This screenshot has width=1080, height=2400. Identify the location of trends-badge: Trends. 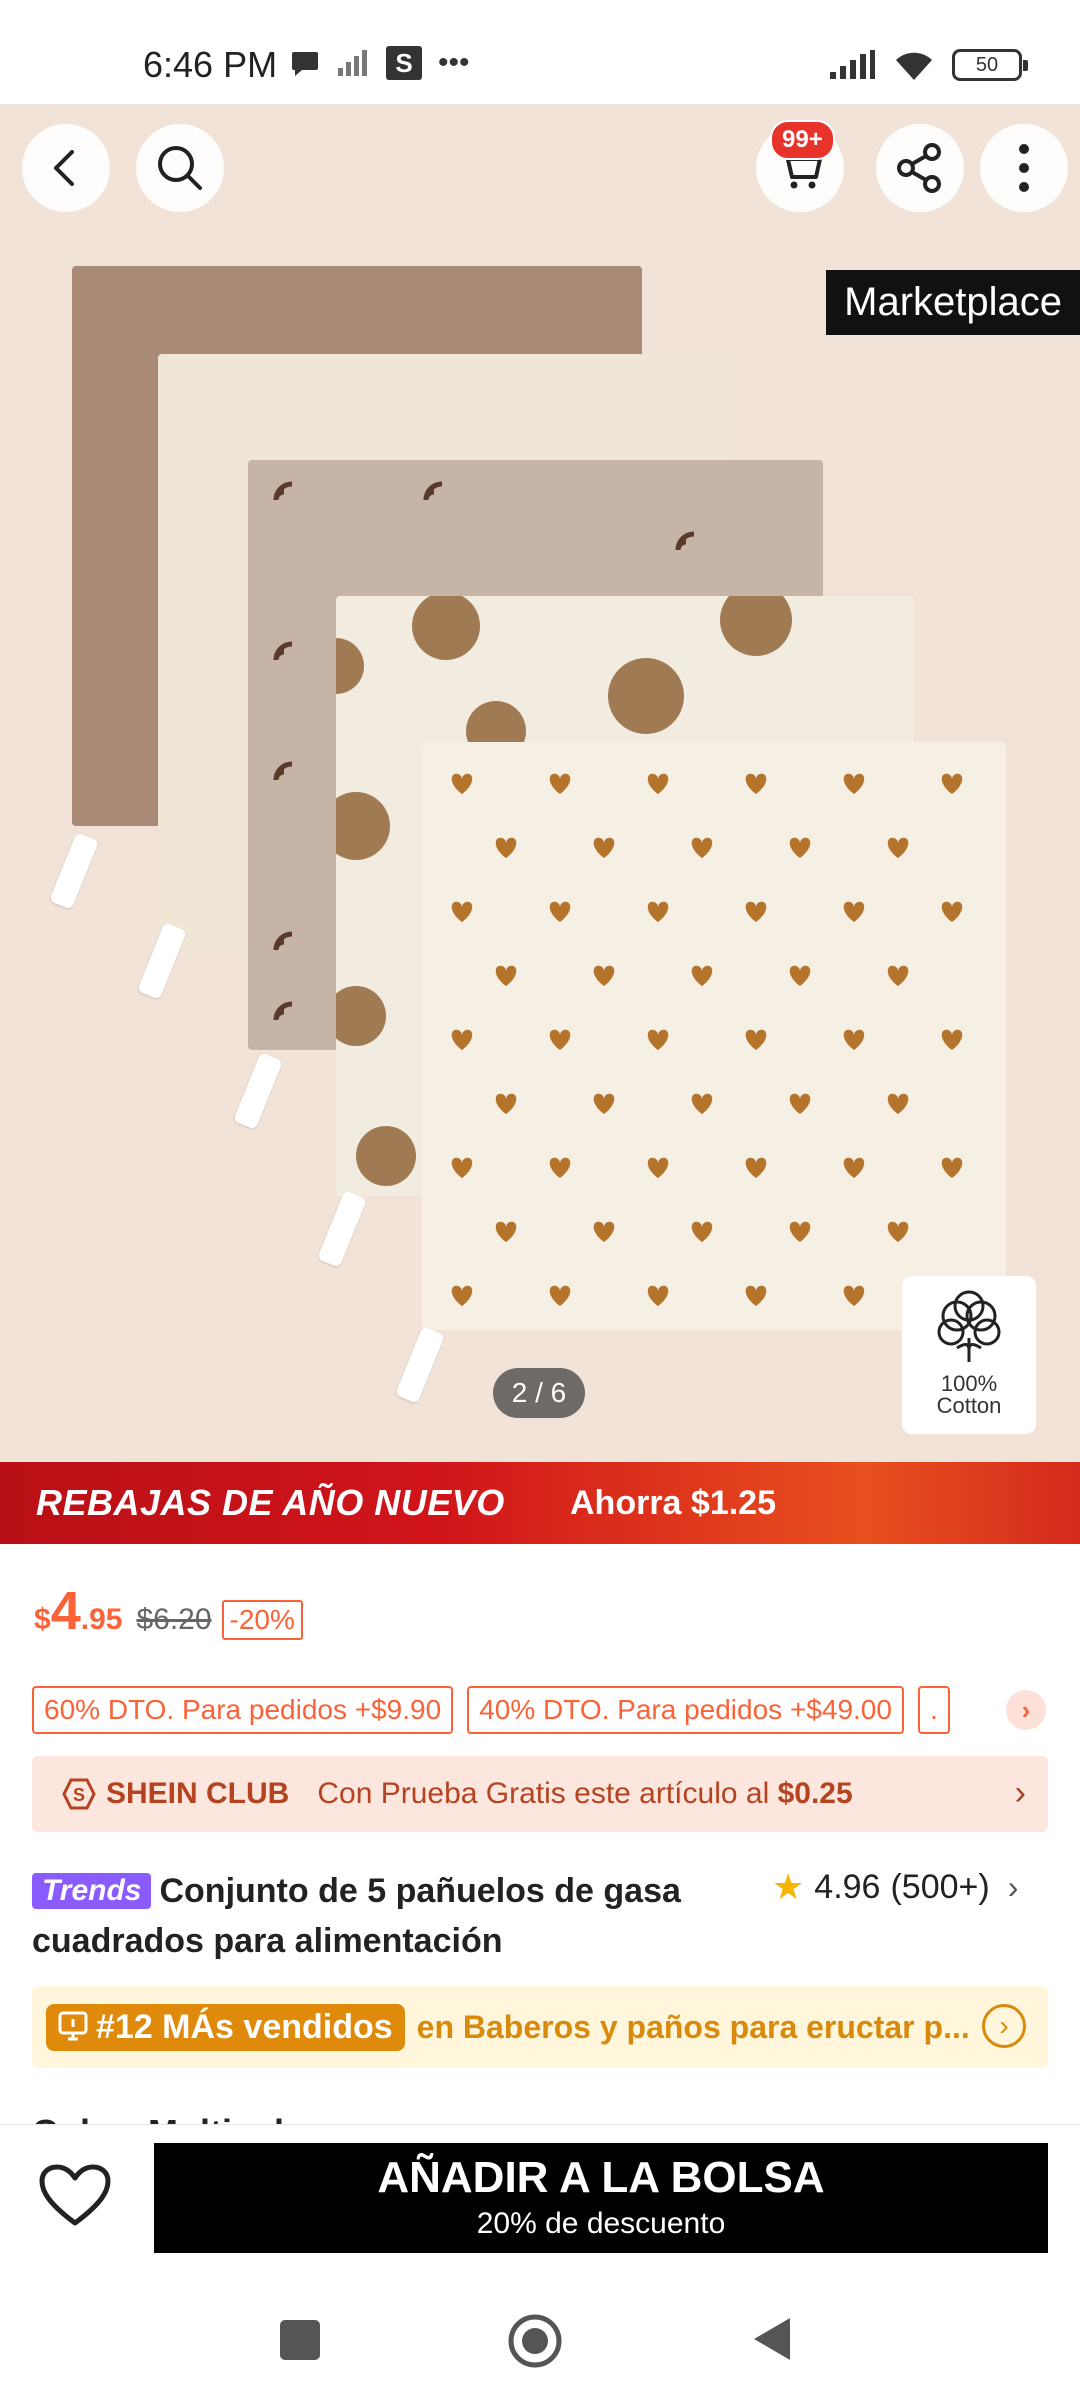
(92, 1891).